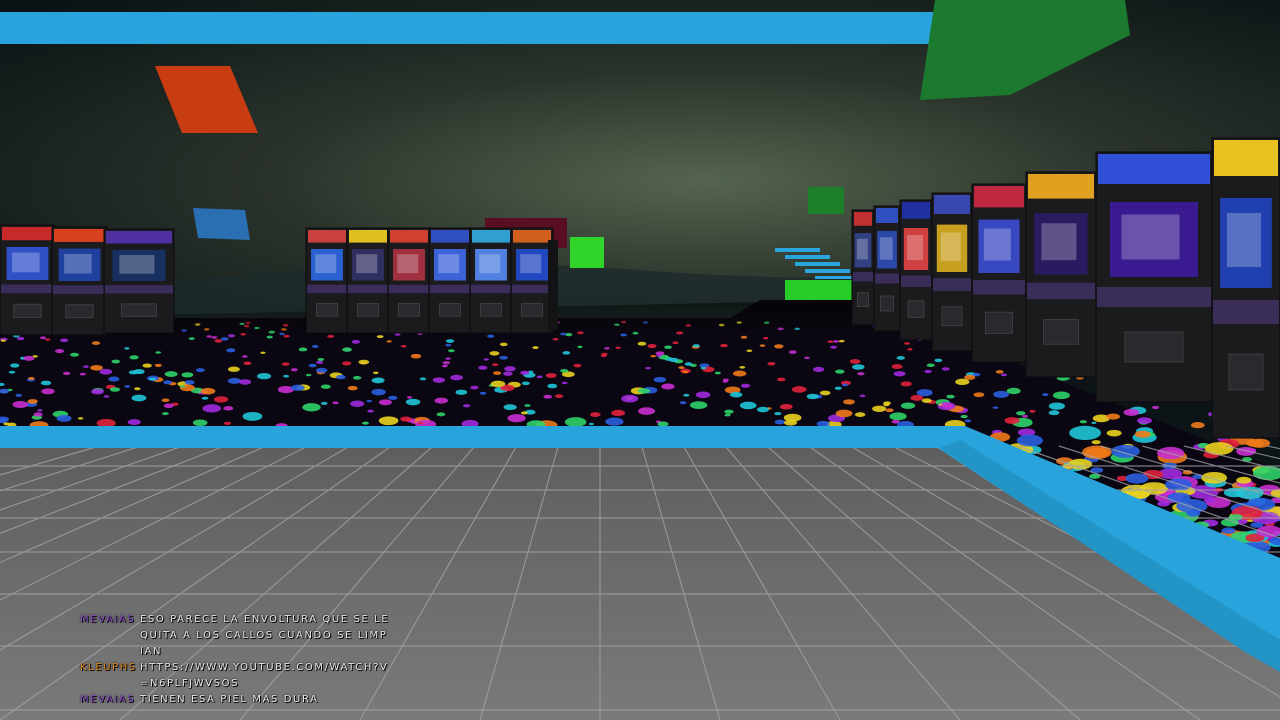 This screenshot has width=1280, height=720. What do you see at coordinates (108, 619) in the screenshot?
I see `chat-nick: MEVAIAS` at bounding box center [108, 619].